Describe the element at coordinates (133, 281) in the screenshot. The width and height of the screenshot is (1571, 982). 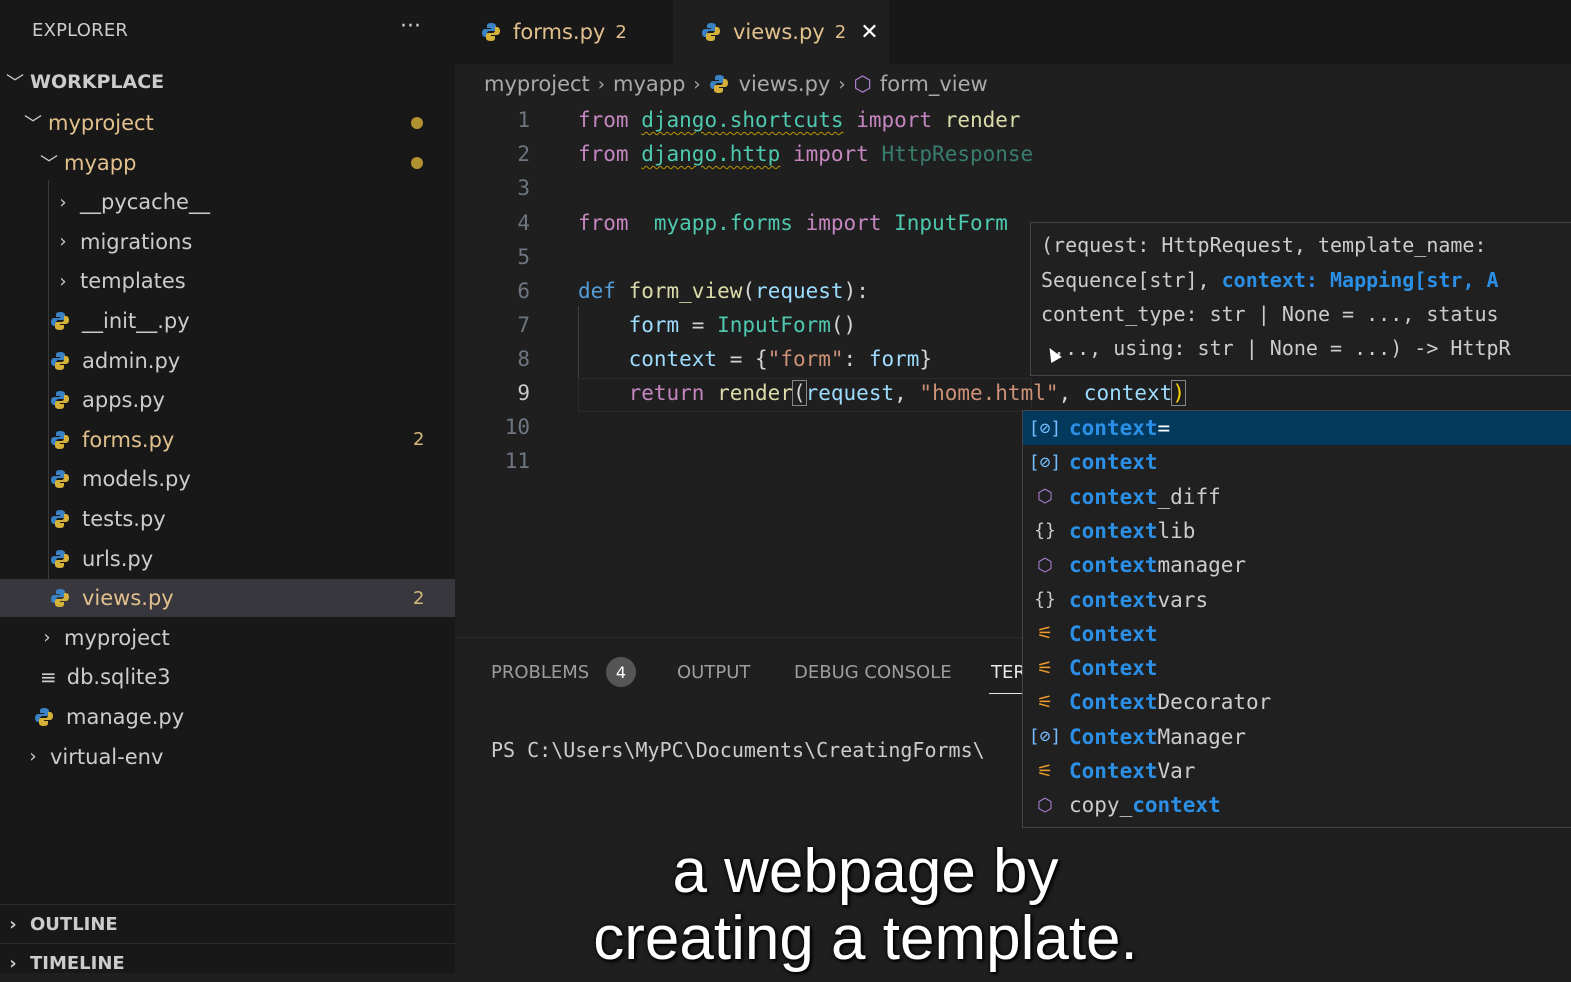
I see `tree-item-label: templates` at that location.